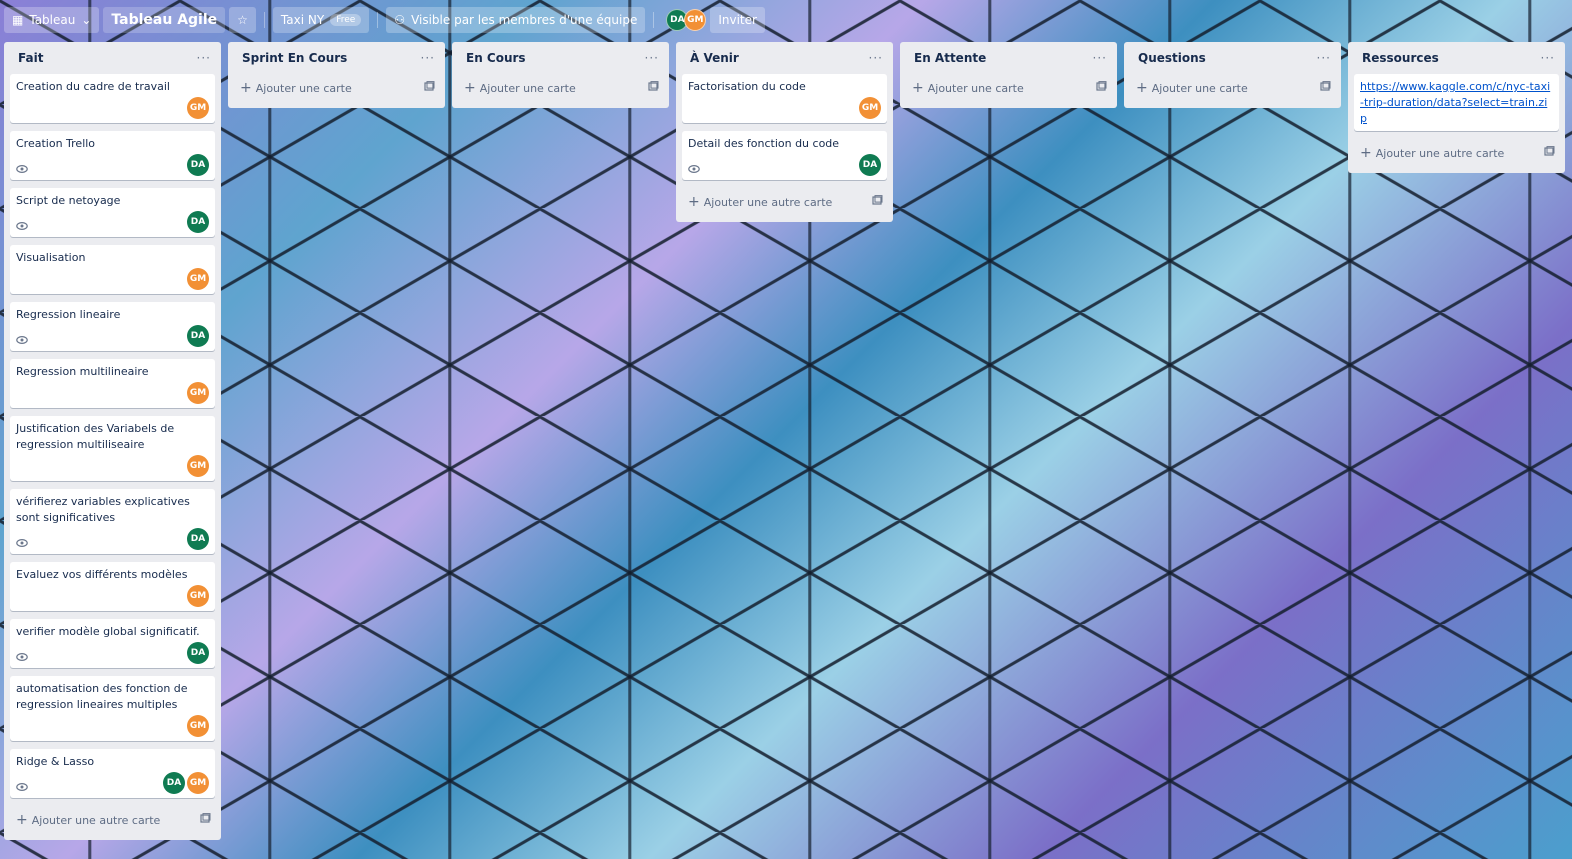  Describe the element at coordinates (164, 20) in the screenshot. I see `board-title: Tableau Agile` at that location.